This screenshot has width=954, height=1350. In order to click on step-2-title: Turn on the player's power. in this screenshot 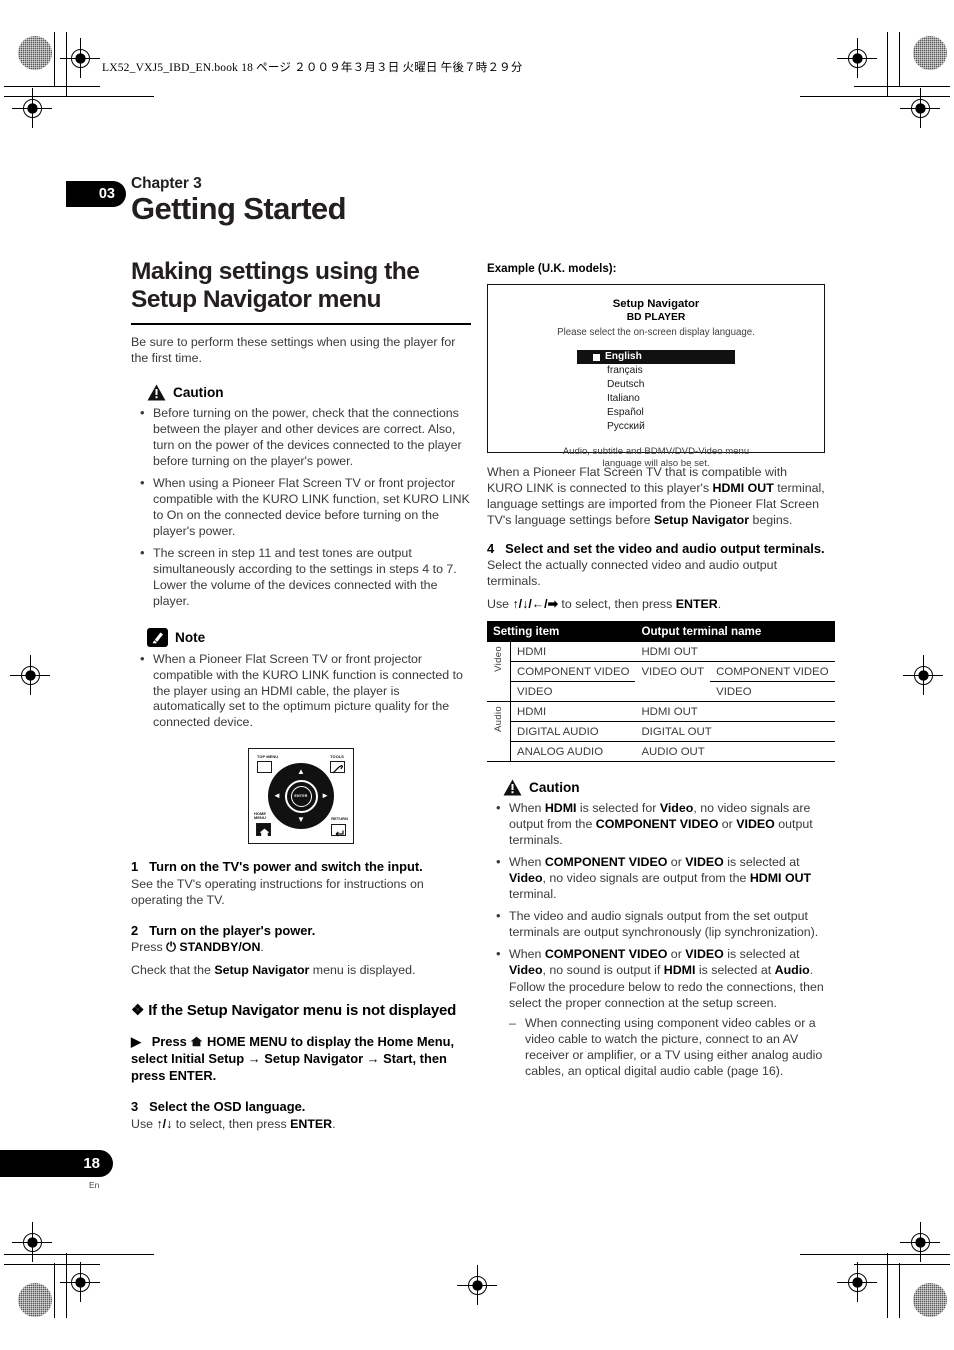, I will do `click(232, 930)`.